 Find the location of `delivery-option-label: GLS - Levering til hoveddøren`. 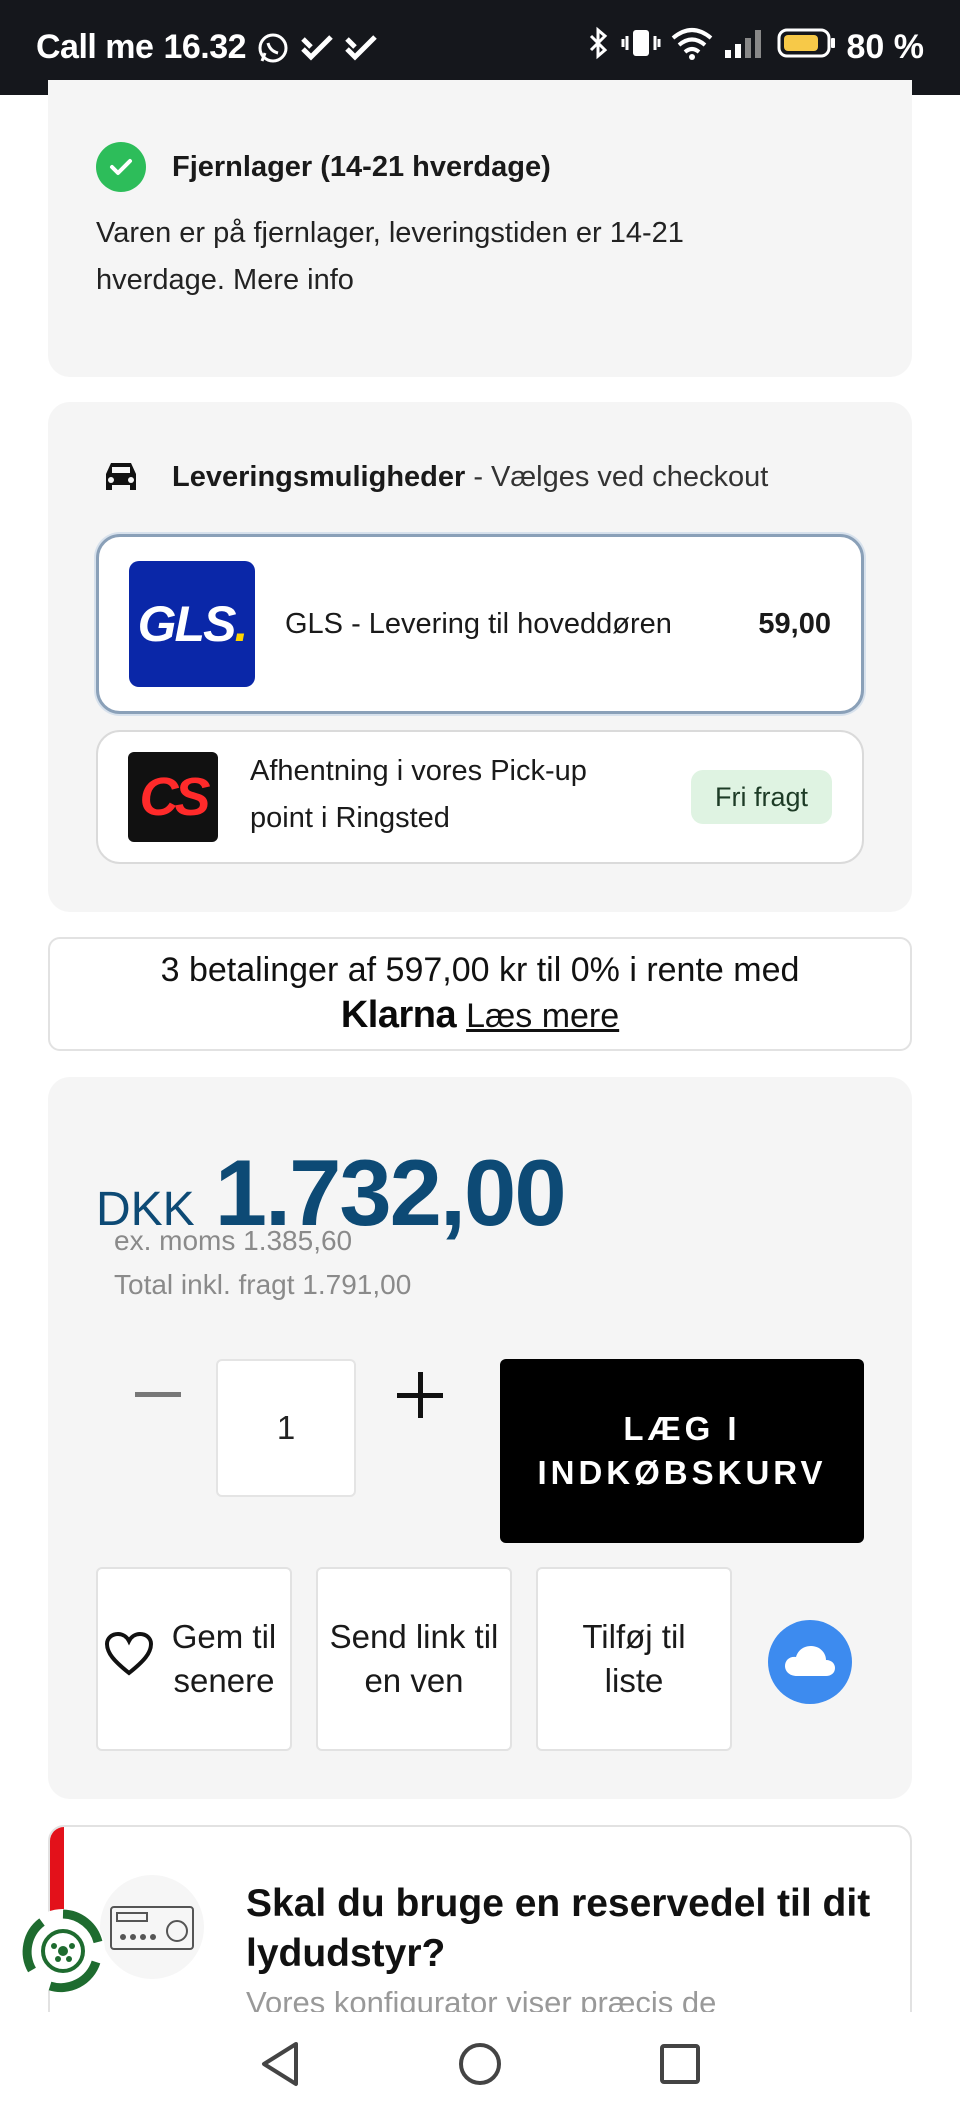

delivery-option-label: GLS - Levering til hoveddøren is located at coordinates (478, 623).